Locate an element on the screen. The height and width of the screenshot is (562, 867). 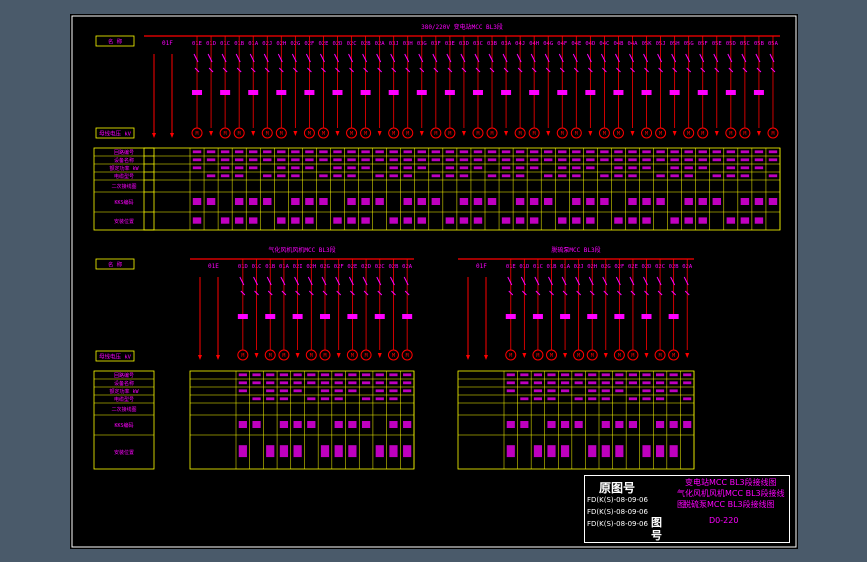
label-text: 名 称 is located at coordinates (115, 42).